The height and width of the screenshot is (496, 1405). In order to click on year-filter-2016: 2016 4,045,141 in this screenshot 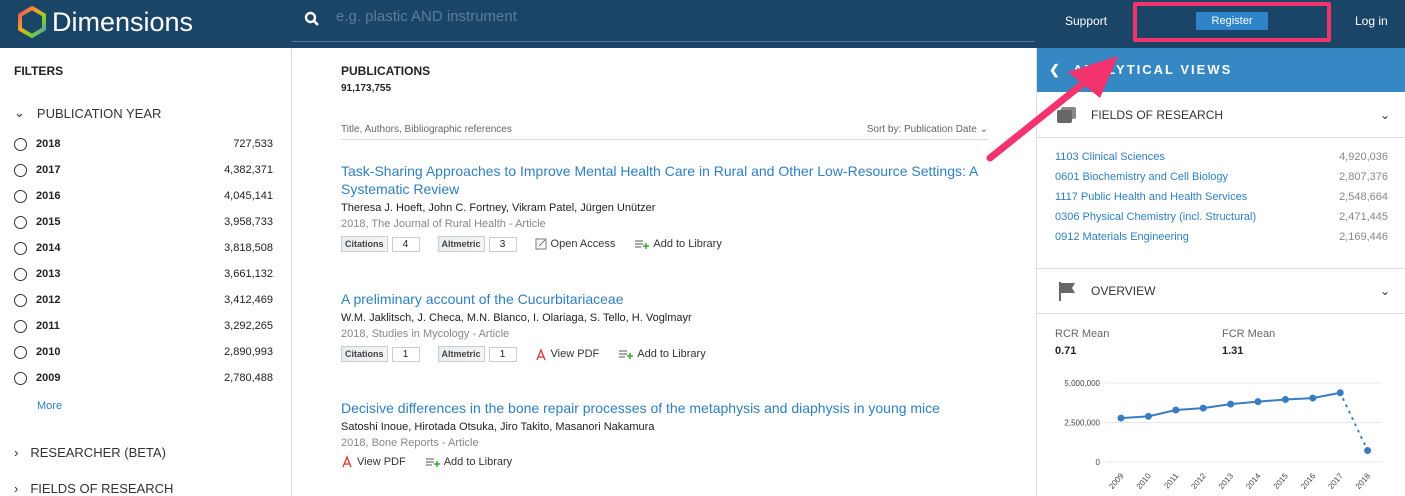, I will do `click(143, 196)`.